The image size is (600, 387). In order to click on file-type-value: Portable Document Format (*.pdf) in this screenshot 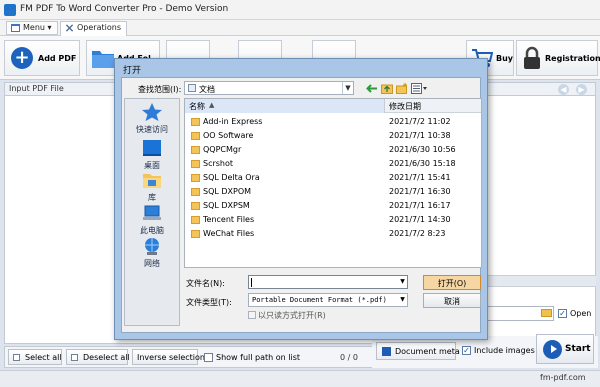, I will do `click(319, 300)`.